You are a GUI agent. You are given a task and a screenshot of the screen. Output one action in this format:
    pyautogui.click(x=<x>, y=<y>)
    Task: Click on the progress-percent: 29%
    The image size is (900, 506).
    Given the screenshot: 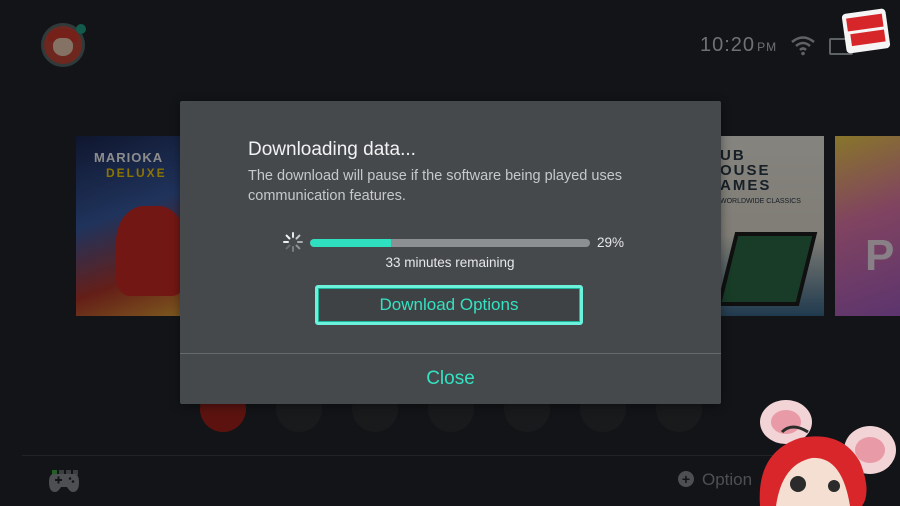 What is the action you would take?
    pyautogui.click(x=611, y=242)
    